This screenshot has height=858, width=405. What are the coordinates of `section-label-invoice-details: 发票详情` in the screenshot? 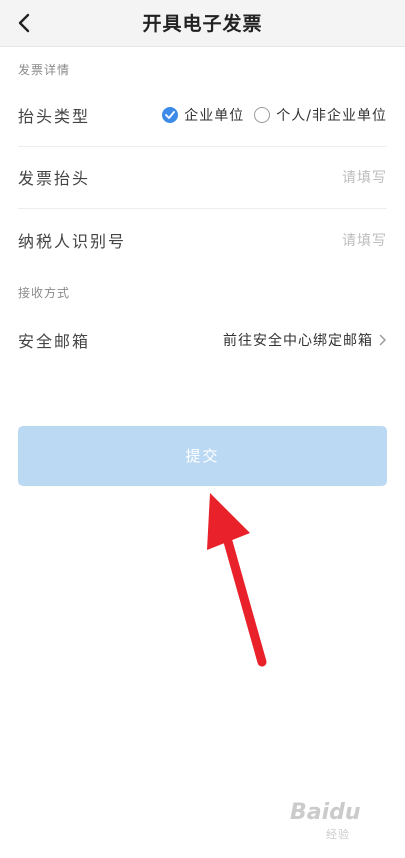 It's located at (44, 70).